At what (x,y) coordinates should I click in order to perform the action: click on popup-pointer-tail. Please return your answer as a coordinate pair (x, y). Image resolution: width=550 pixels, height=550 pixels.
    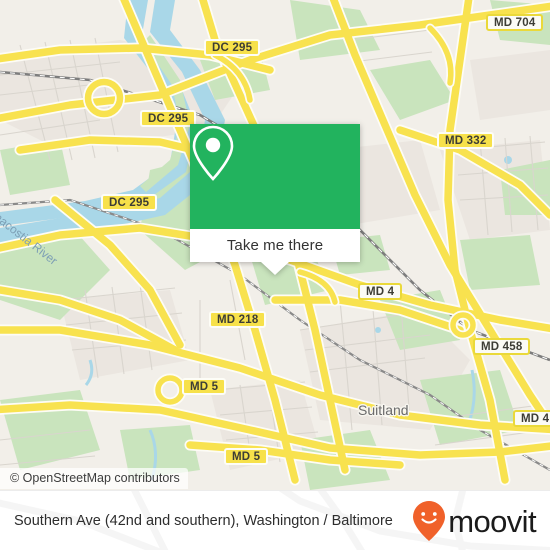
    Looking at the image, I should click on (275, 268).